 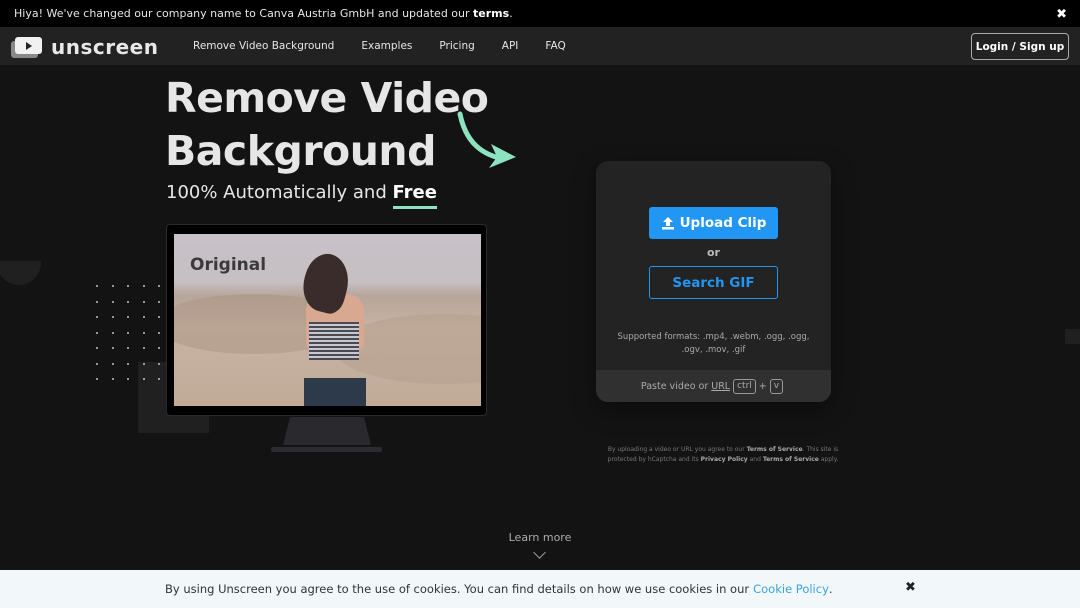 What do you see at coordinates (327, 125) in the screenshot?
I see `page-title: Remove Video Background` at bounding box center [327, 125].